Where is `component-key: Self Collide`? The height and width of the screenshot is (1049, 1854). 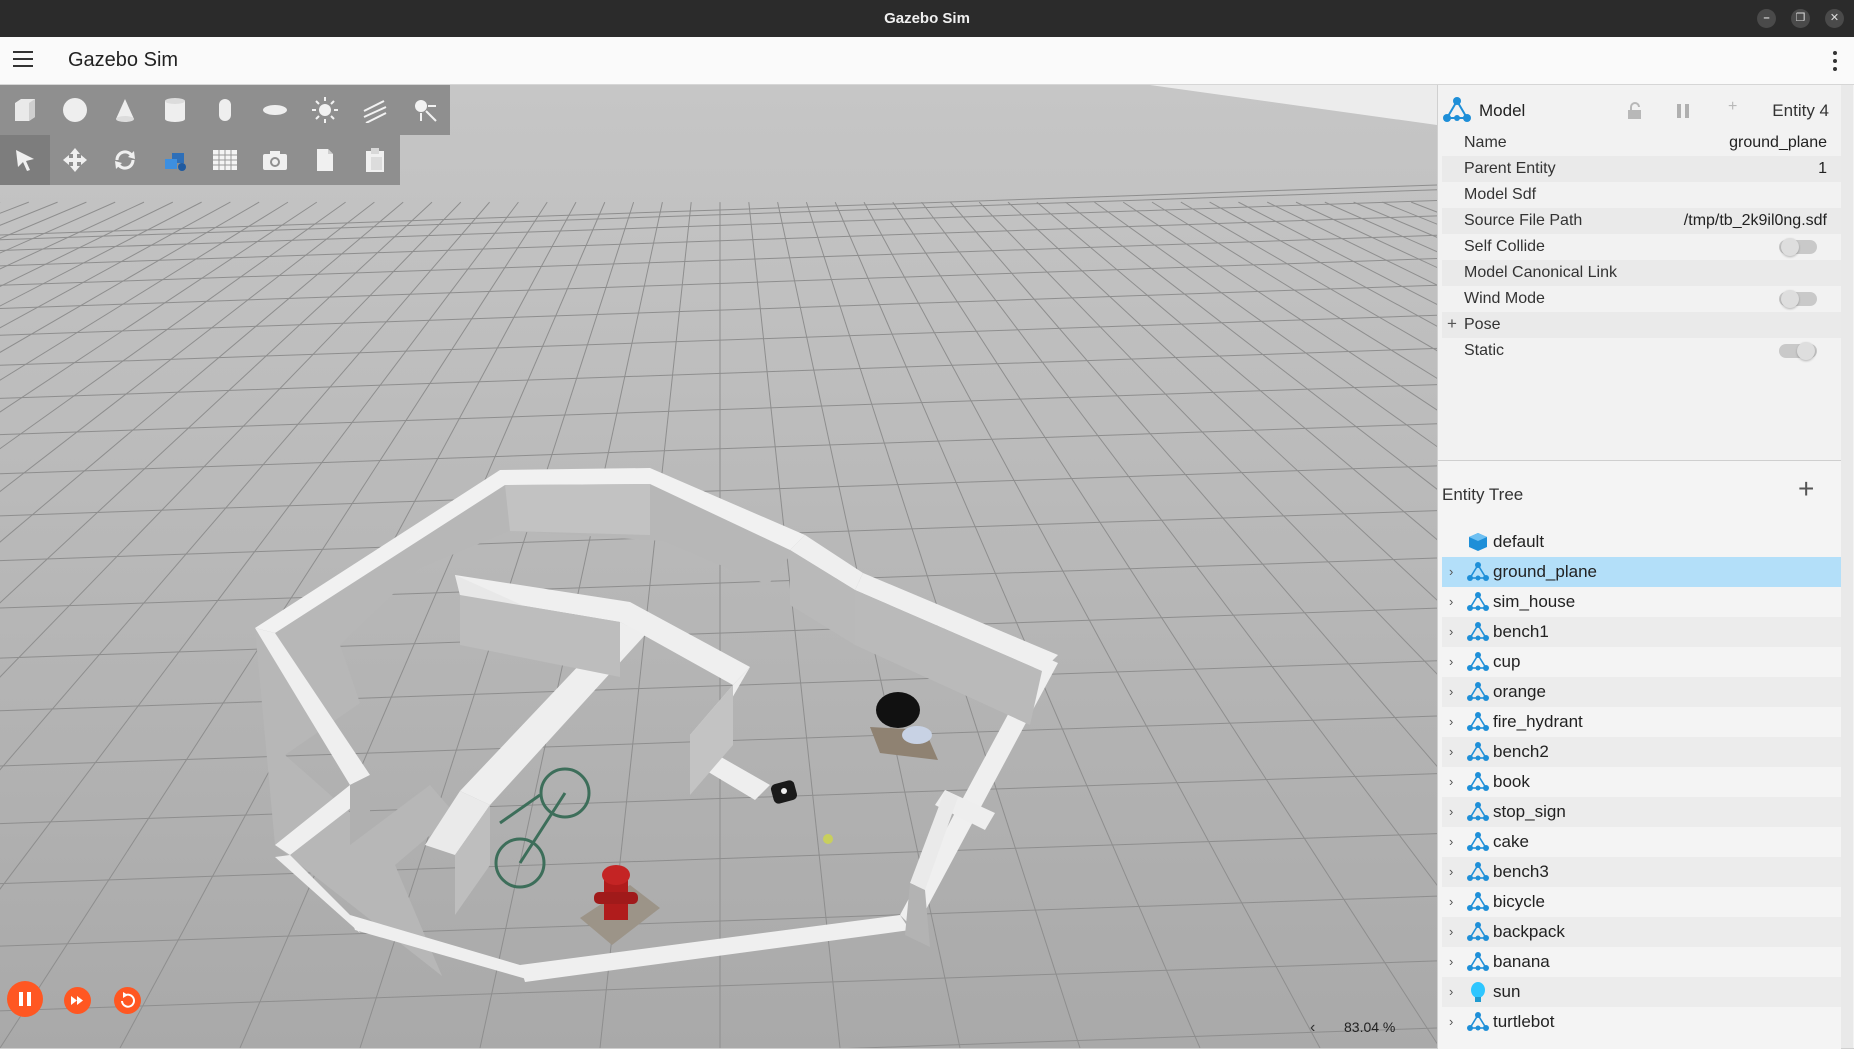
component-key: Self Collide is located at coordinates (1504, 246).